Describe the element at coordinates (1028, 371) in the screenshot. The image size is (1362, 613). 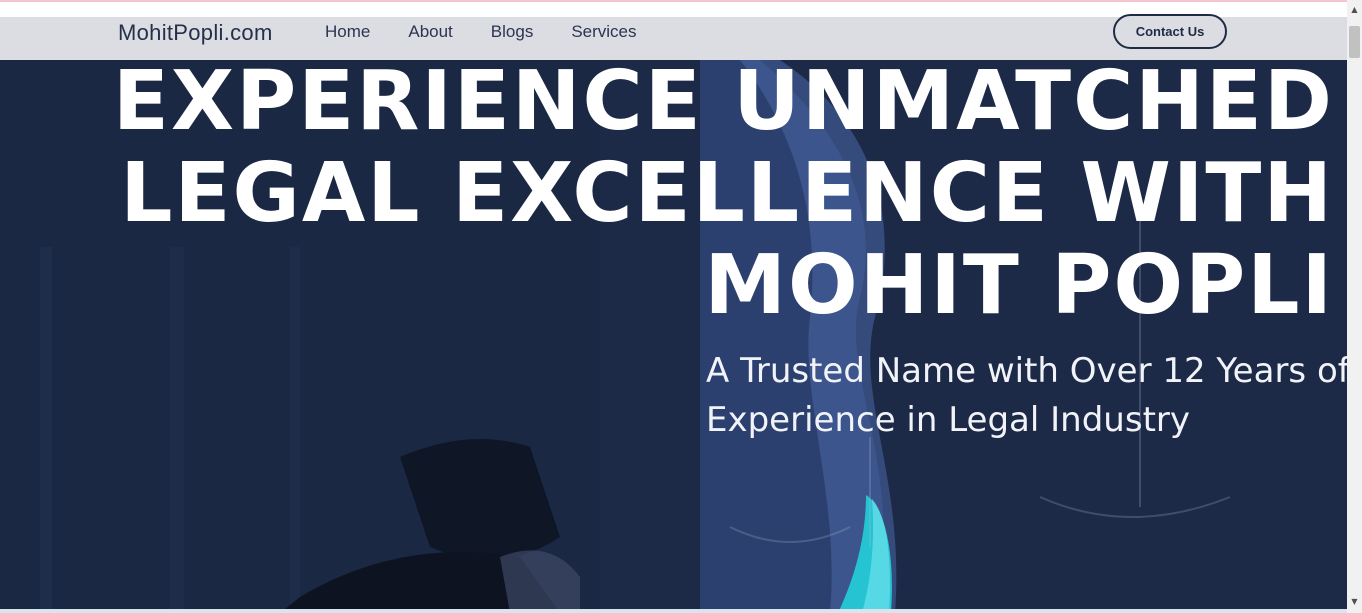
I see `hero-subtitle-line: A Trusted Name with Over 12 Years of` at that location.